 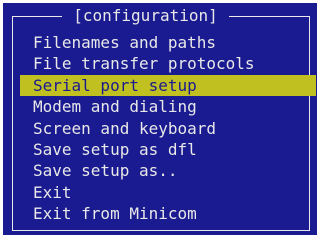 I want to click on menu-item-serial-port-setup: Serial port setup, so click(x=168, y=85).